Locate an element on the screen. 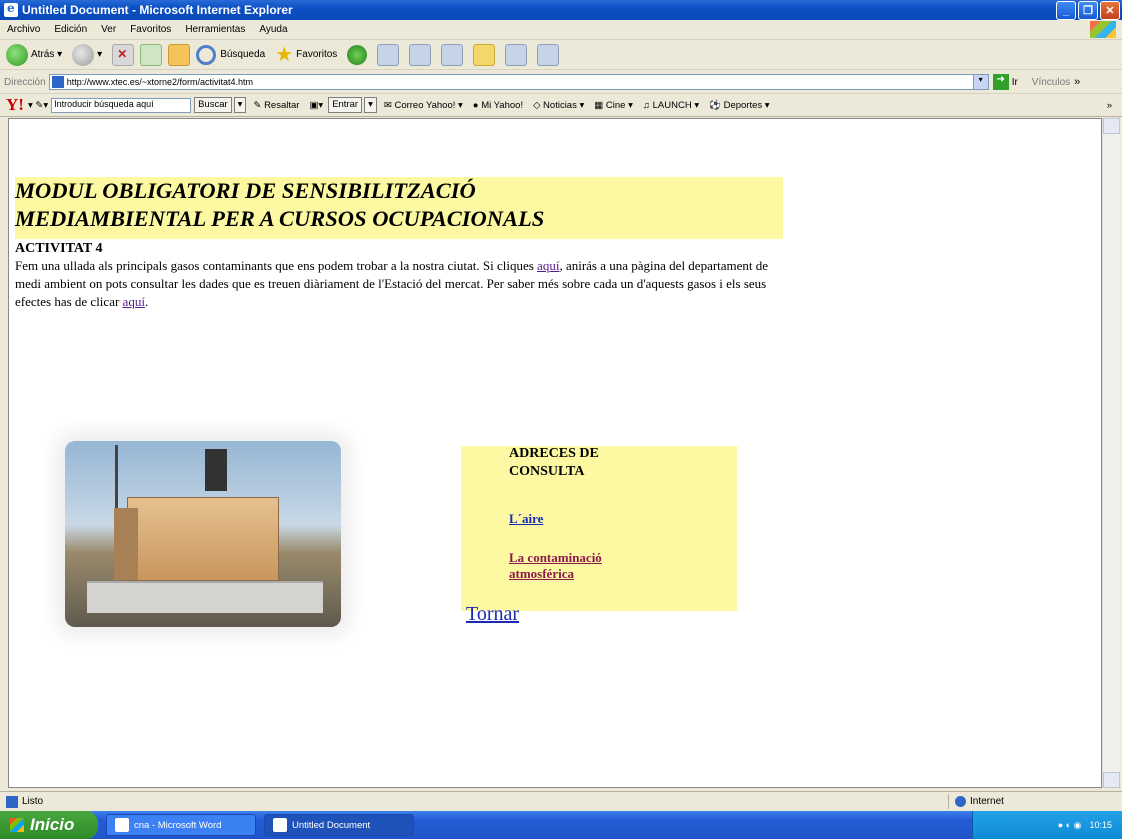 Image resolution: width=1122 pixels, height=839 pixels. menu-ayuda: Ayuda is located at coordinates (273, 29).